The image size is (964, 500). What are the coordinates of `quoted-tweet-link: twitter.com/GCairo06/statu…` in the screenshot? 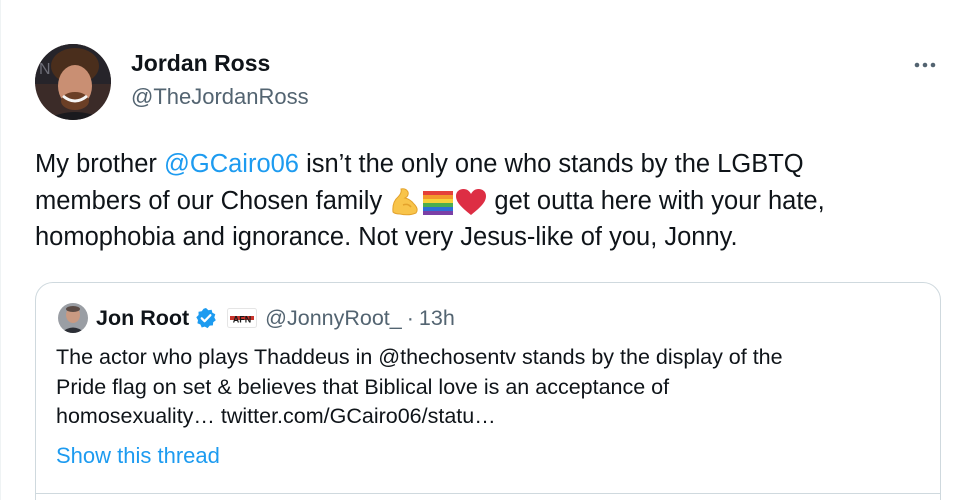 It's located at (358, 416).